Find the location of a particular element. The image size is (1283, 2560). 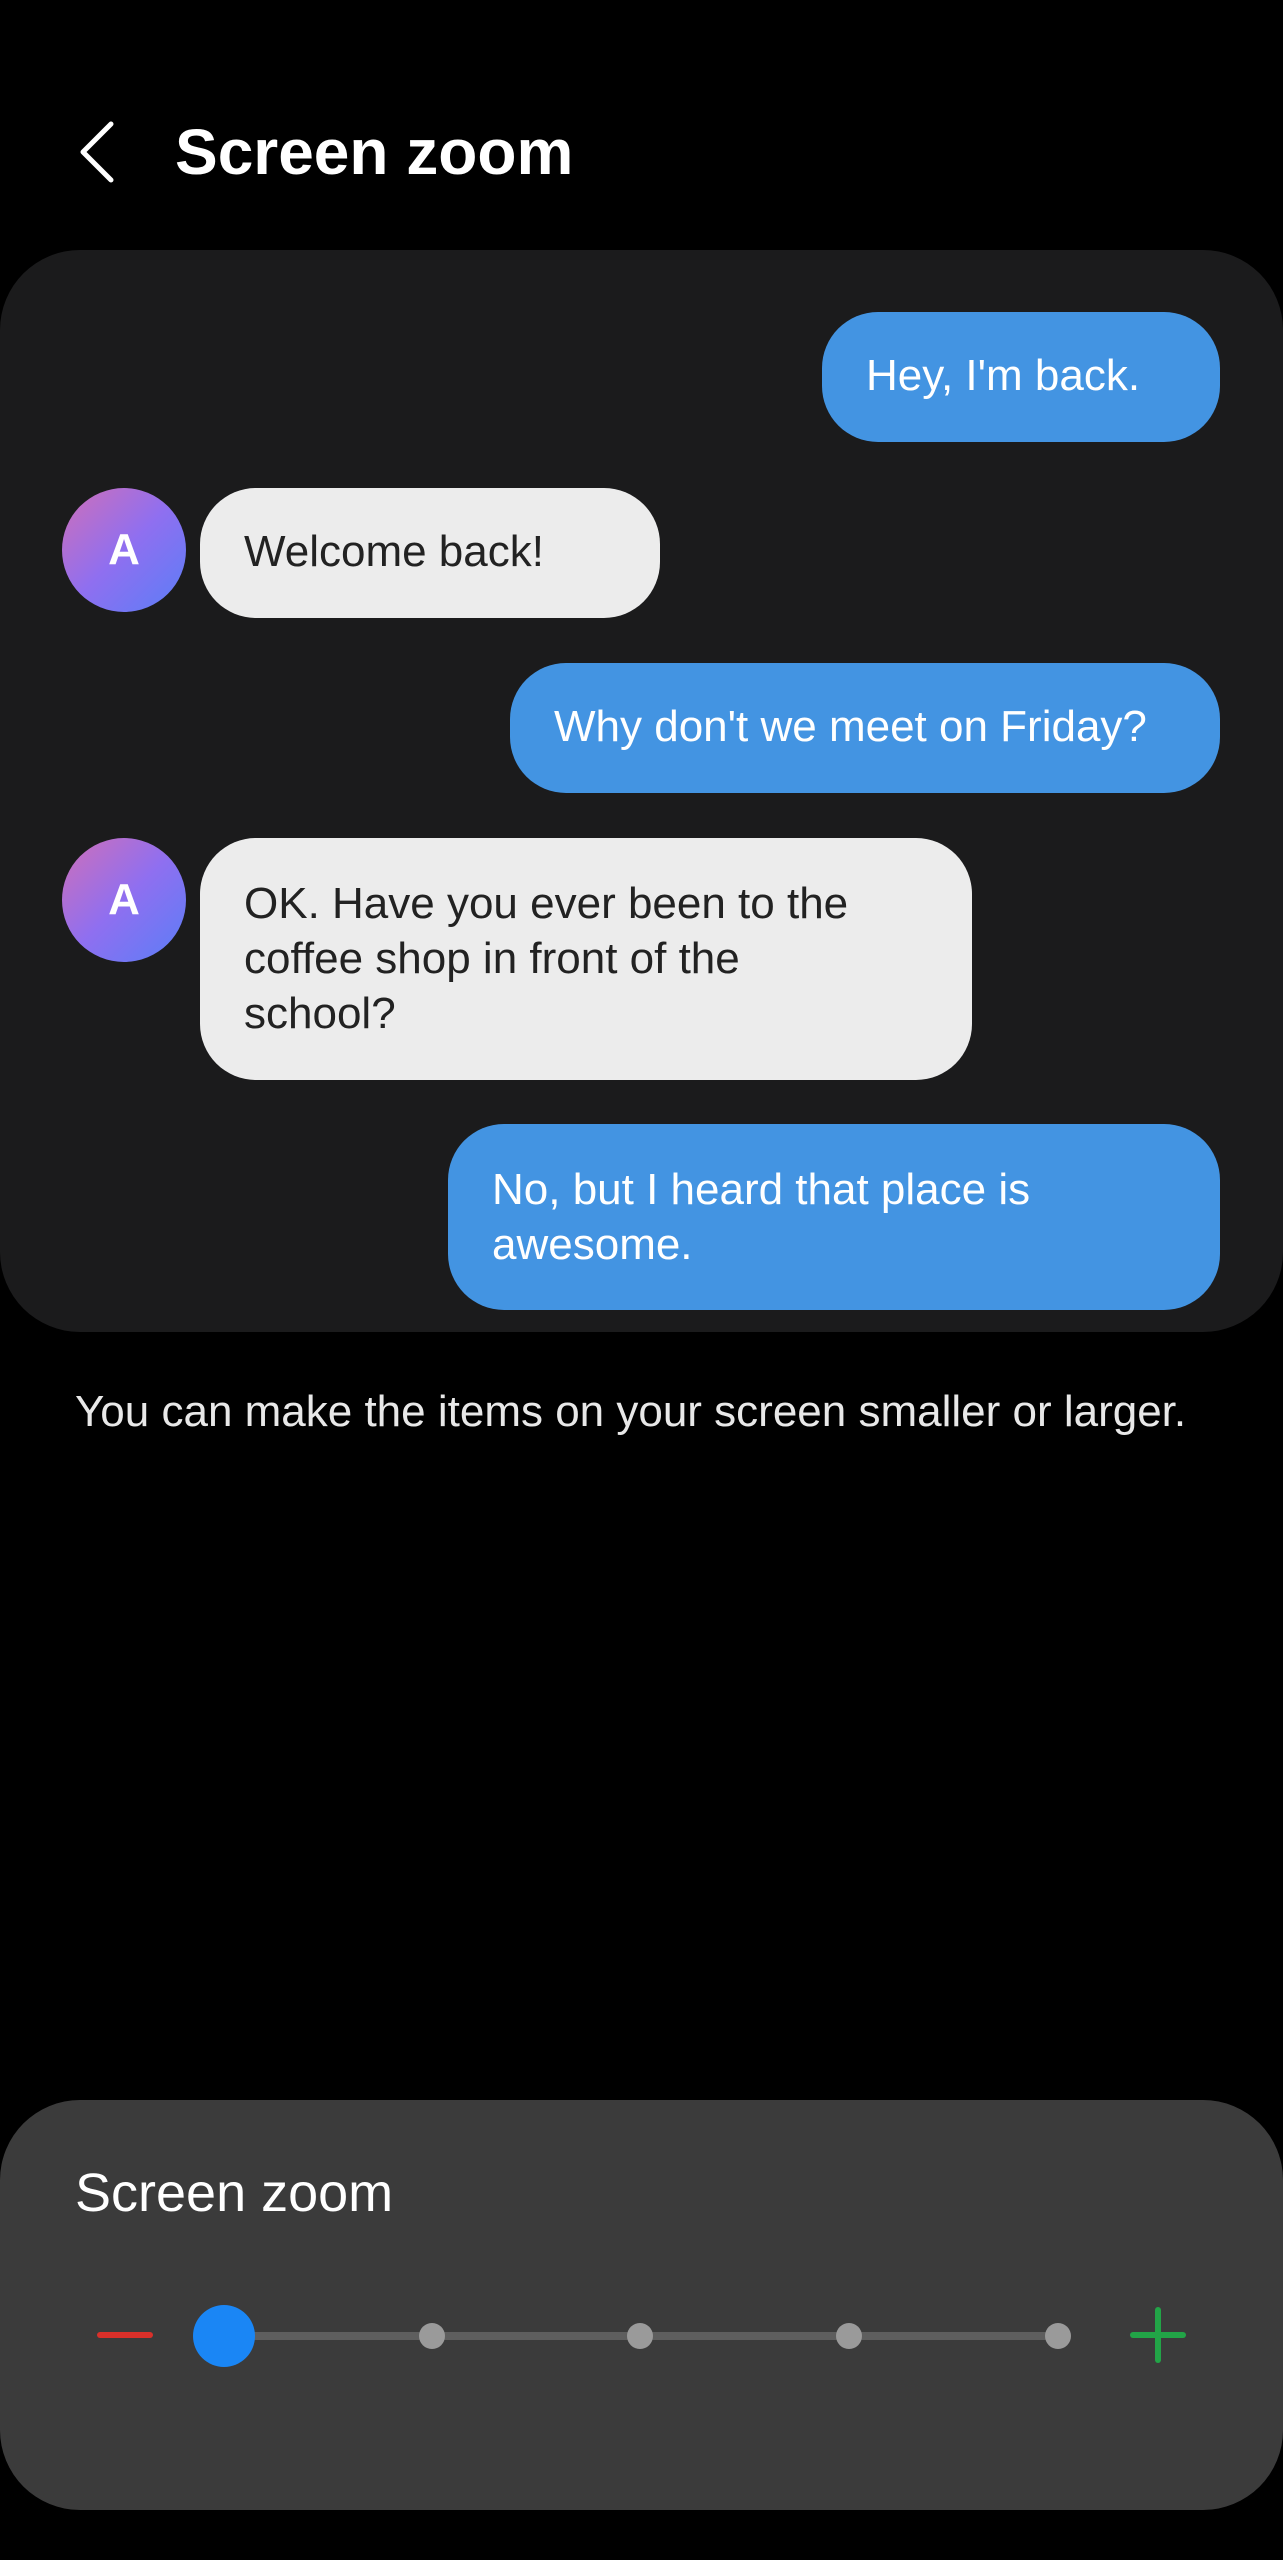

header: Screen zoom is located at coordinates (641, 150).